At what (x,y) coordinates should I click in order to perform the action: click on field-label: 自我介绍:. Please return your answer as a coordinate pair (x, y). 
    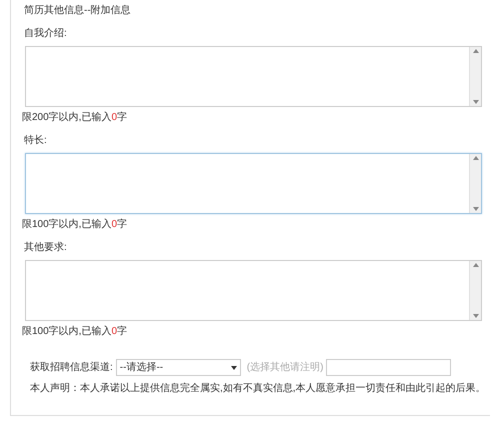
    Looking at the image, I should click on (46, 34).